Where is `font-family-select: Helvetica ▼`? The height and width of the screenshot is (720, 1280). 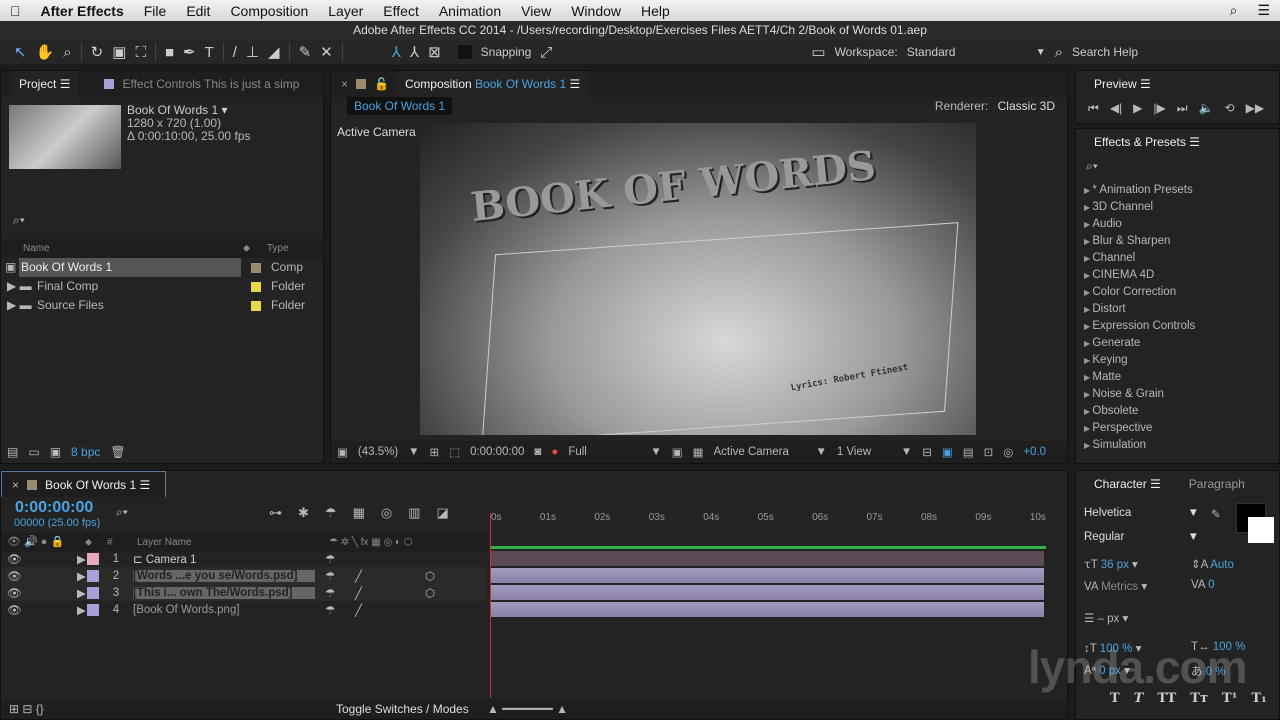 font-family-select: Helvetica ▼ is located at coordinates (1141, 513).